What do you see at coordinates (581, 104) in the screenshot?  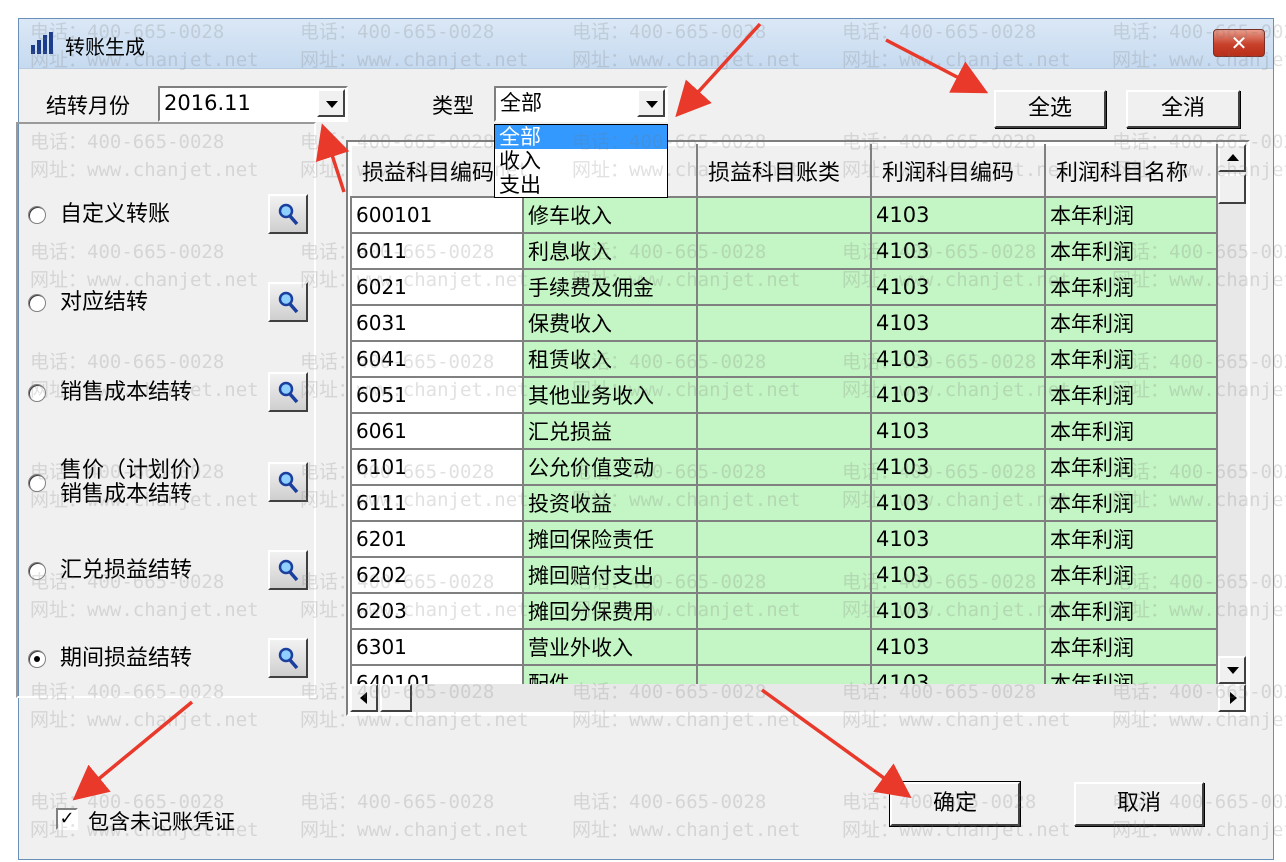 I see `type-select: 全部` at bounding box center [581, 104].